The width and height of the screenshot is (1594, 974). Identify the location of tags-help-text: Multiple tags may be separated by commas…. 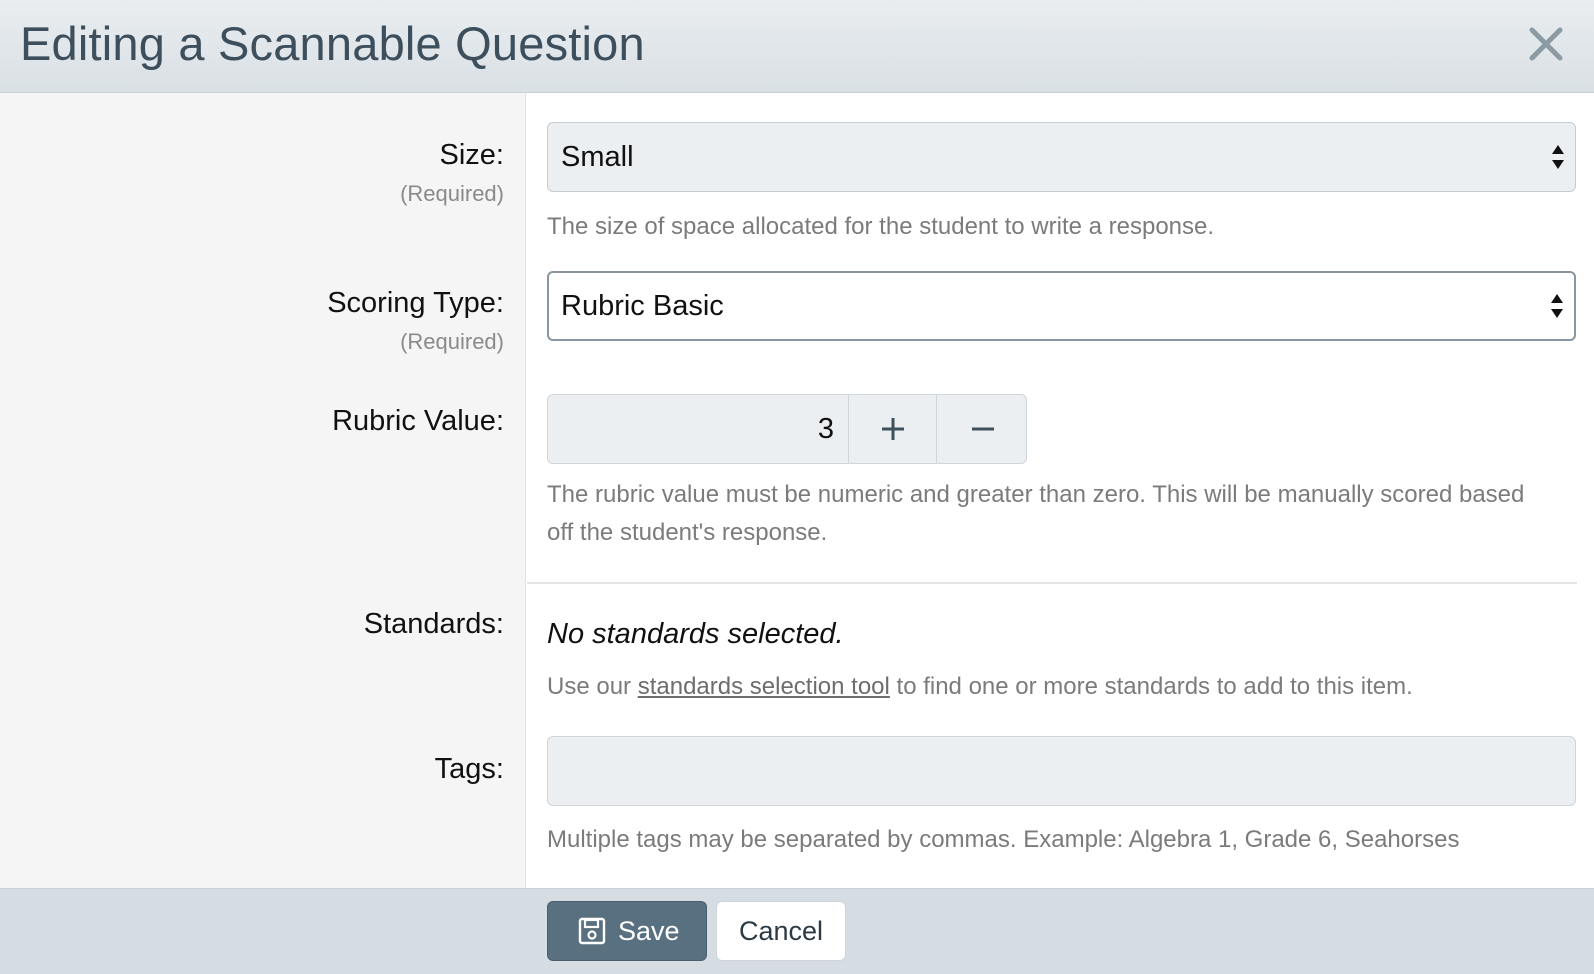
(1003, 839).